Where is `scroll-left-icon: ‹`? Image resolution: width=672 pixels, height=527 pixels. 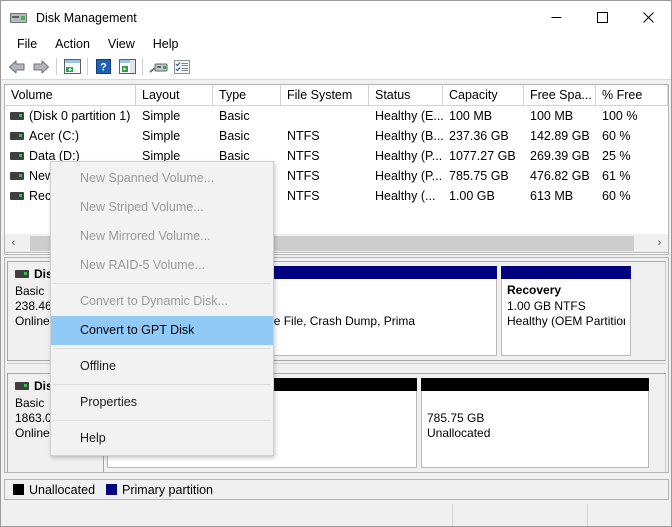
scroll-left-icon: ‹ is located at coordinates (13, 243).